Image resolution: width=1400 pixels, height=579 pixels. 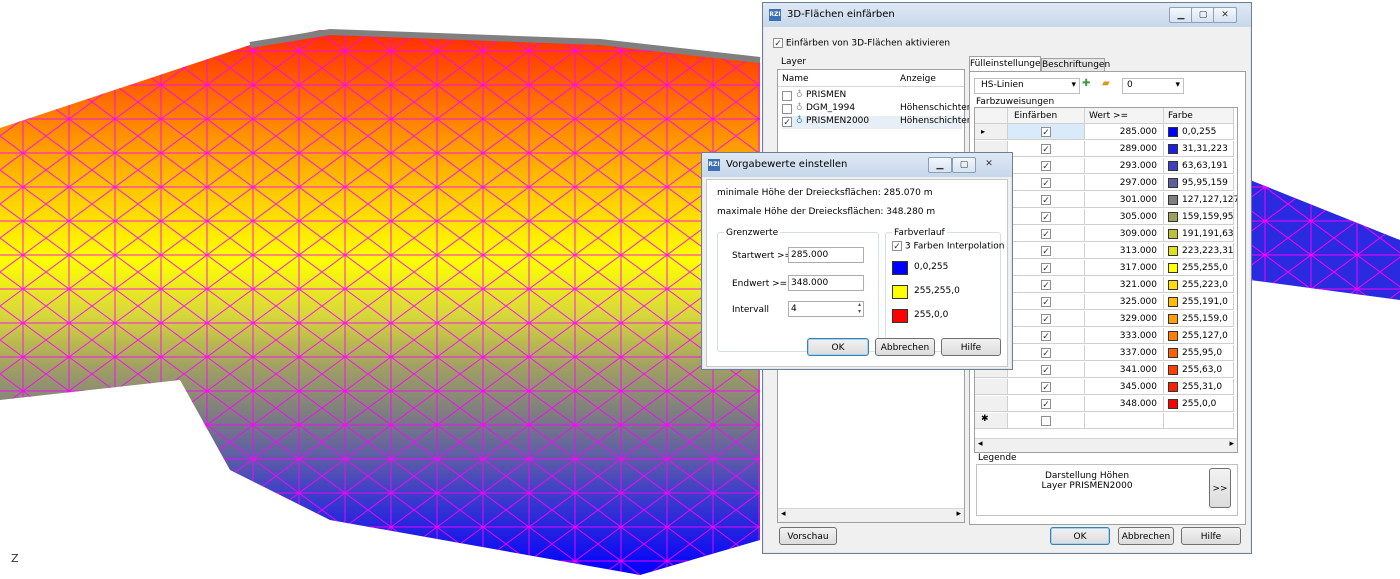 I want to click on close-icon: ✕, so click(x=989, y=164).